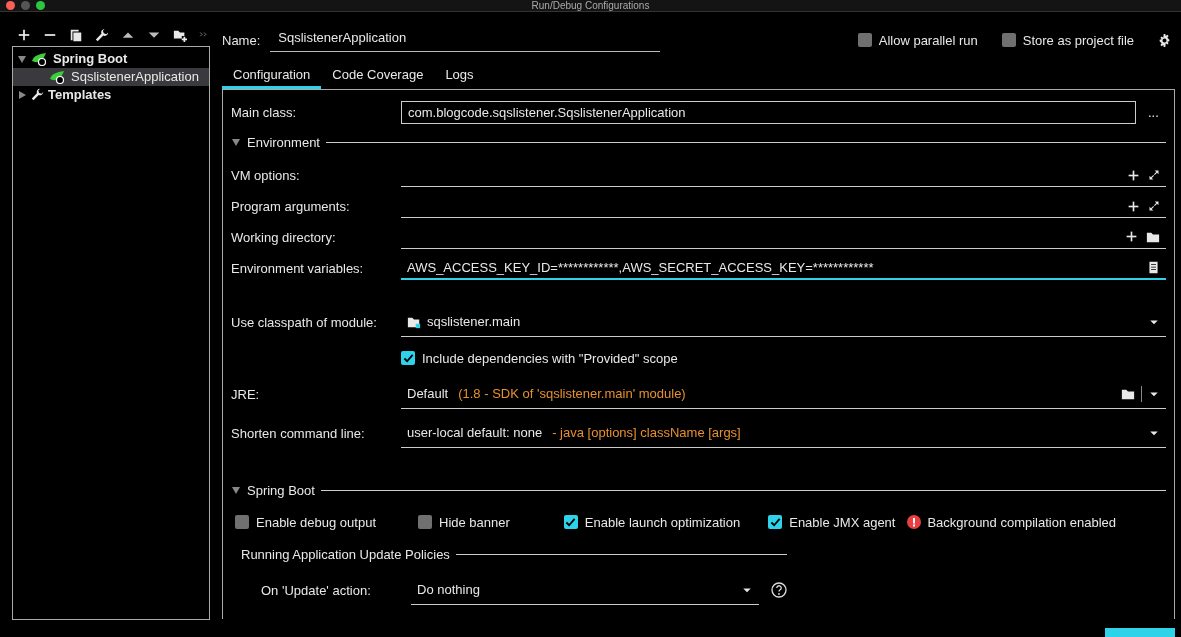 The height and width of the screenshot is (637, 1181). I want to click on tab: Configuration, so click(272, 76).